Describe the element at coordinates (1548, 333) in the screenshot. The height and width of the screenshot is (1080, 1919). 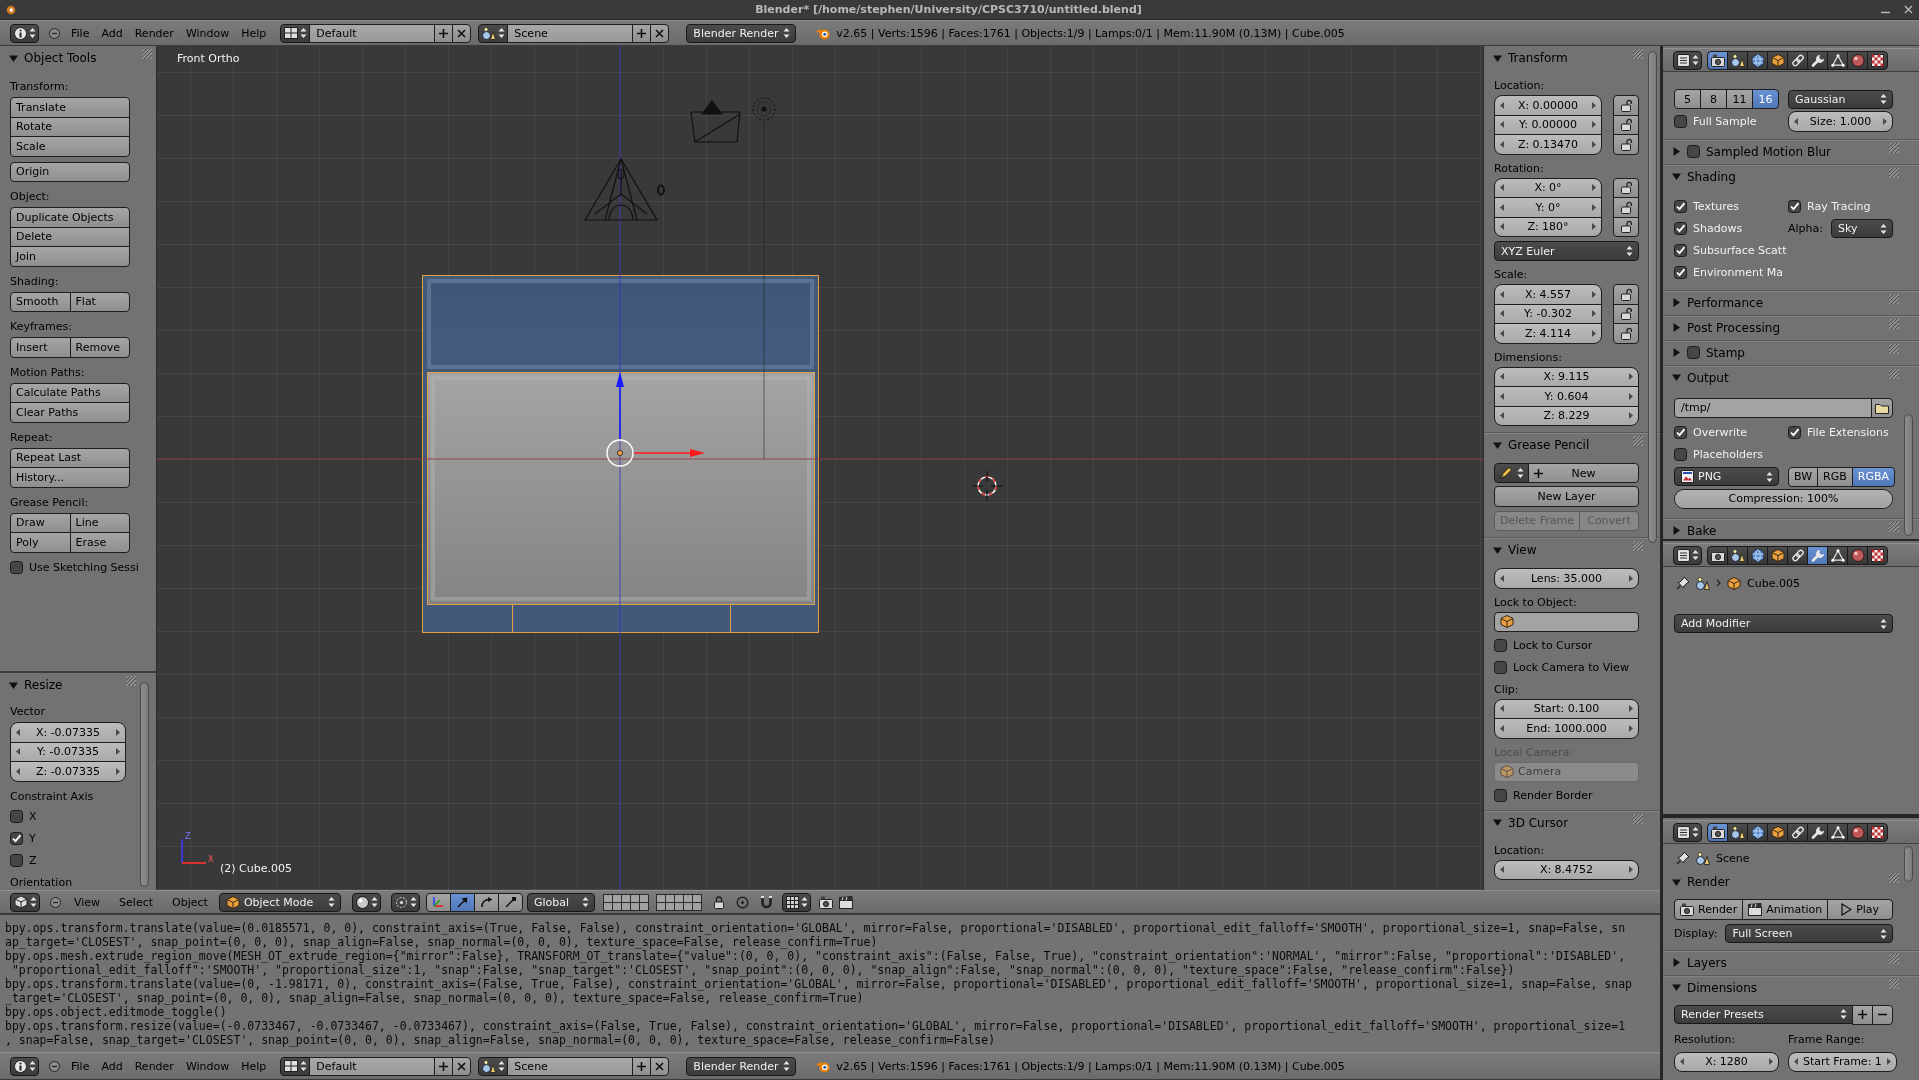
I see `number-field: Z: 4.114` at that location.